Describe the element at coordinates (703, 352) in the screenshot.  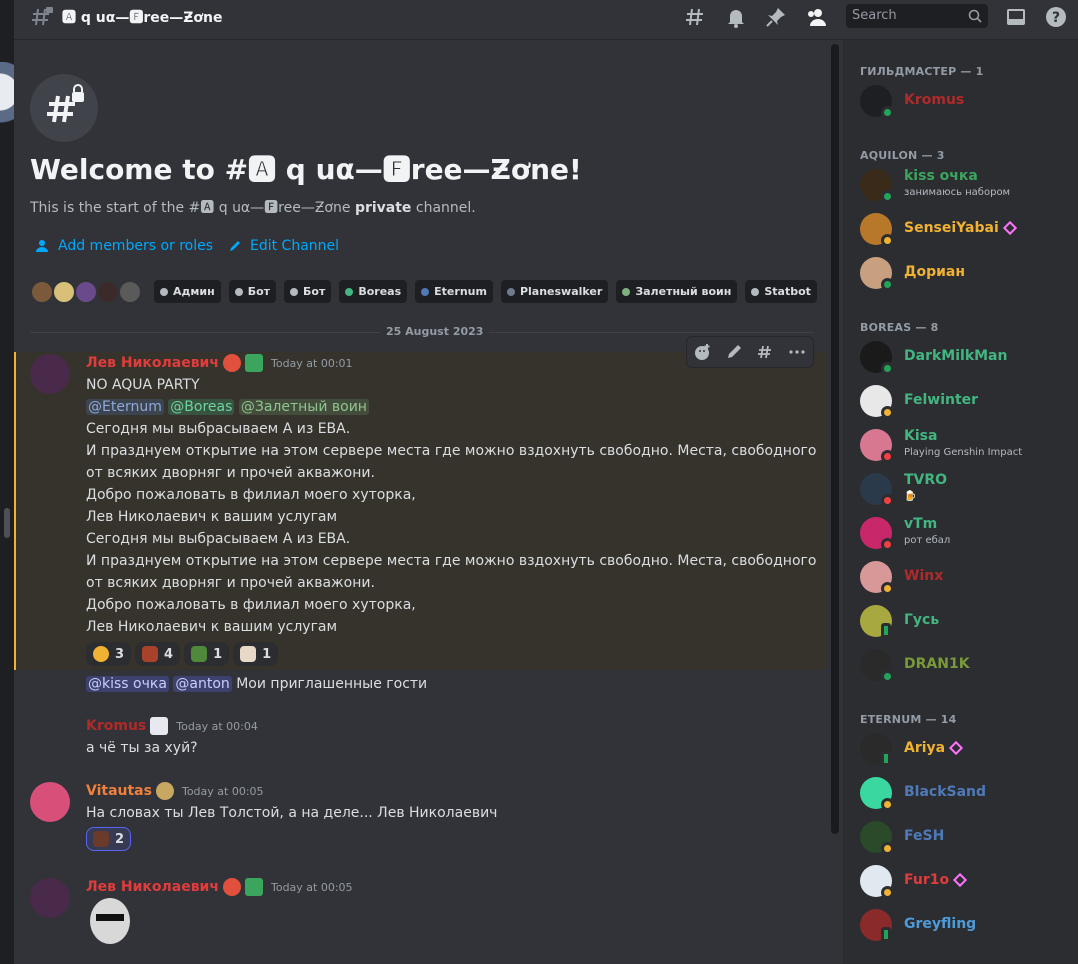
I see `add-reaction-icon` at that location.